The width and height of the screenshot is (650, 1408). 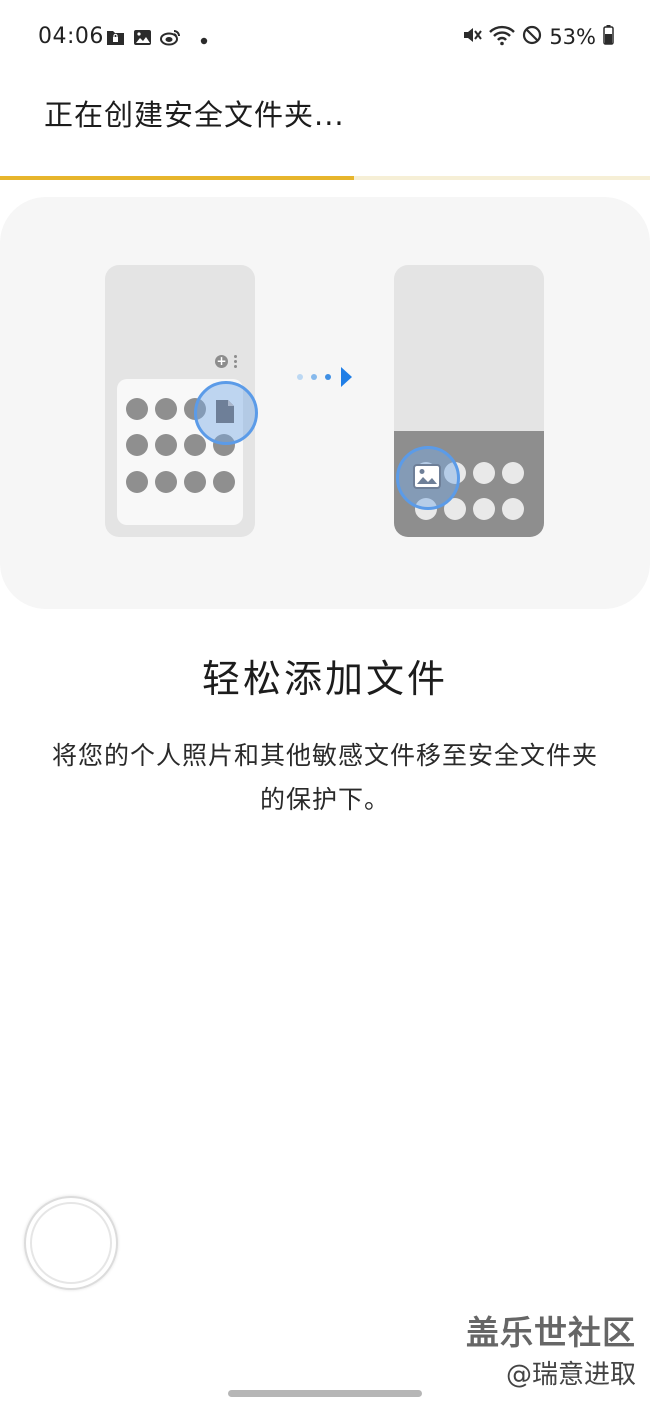 I want to click on progress-bar-fill, so click(x=177, y=178).